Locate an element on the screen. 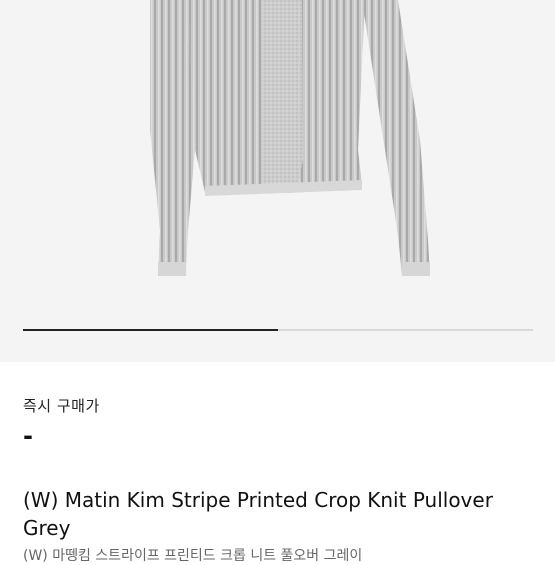 The height and width of the screenshot is (565, 555). sweater-front-panel is located at coordinates (282, 95).